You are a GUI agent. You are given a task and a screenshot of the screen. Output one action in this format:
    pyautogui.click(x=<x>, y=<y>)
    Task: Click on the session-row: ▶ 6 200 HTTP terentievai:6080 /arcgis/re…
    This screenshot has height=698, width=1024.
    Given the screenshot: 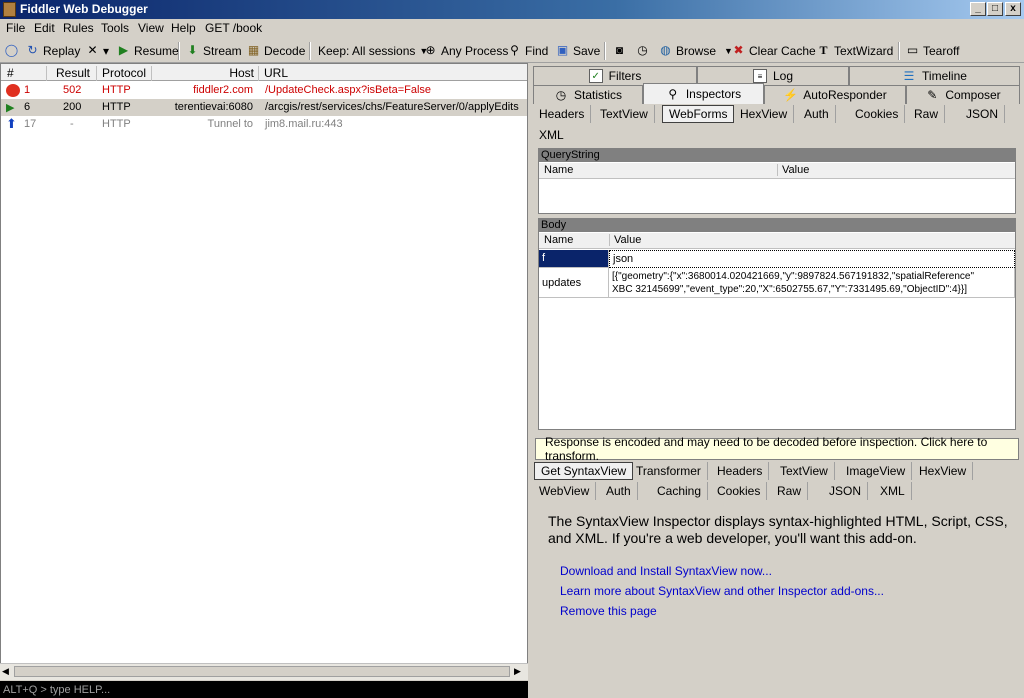 What is the action you would take?
    pyautogui.click(x=264, y=107)
    